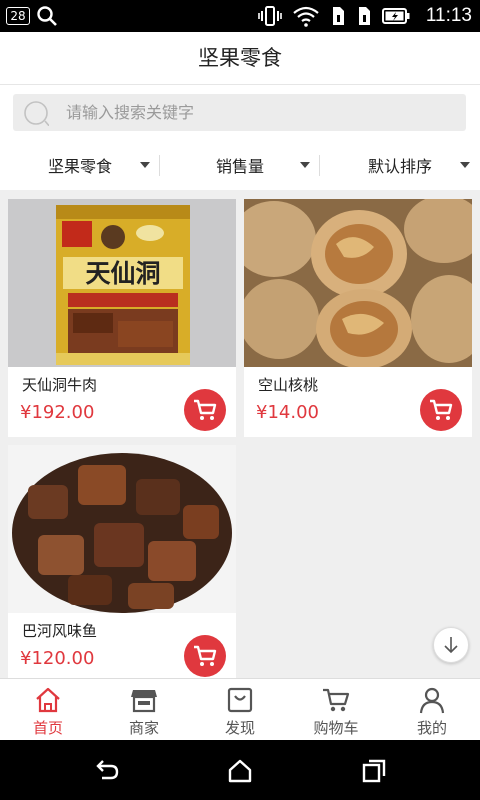  I want to click on notification-badge: 28, so click(18, 16).